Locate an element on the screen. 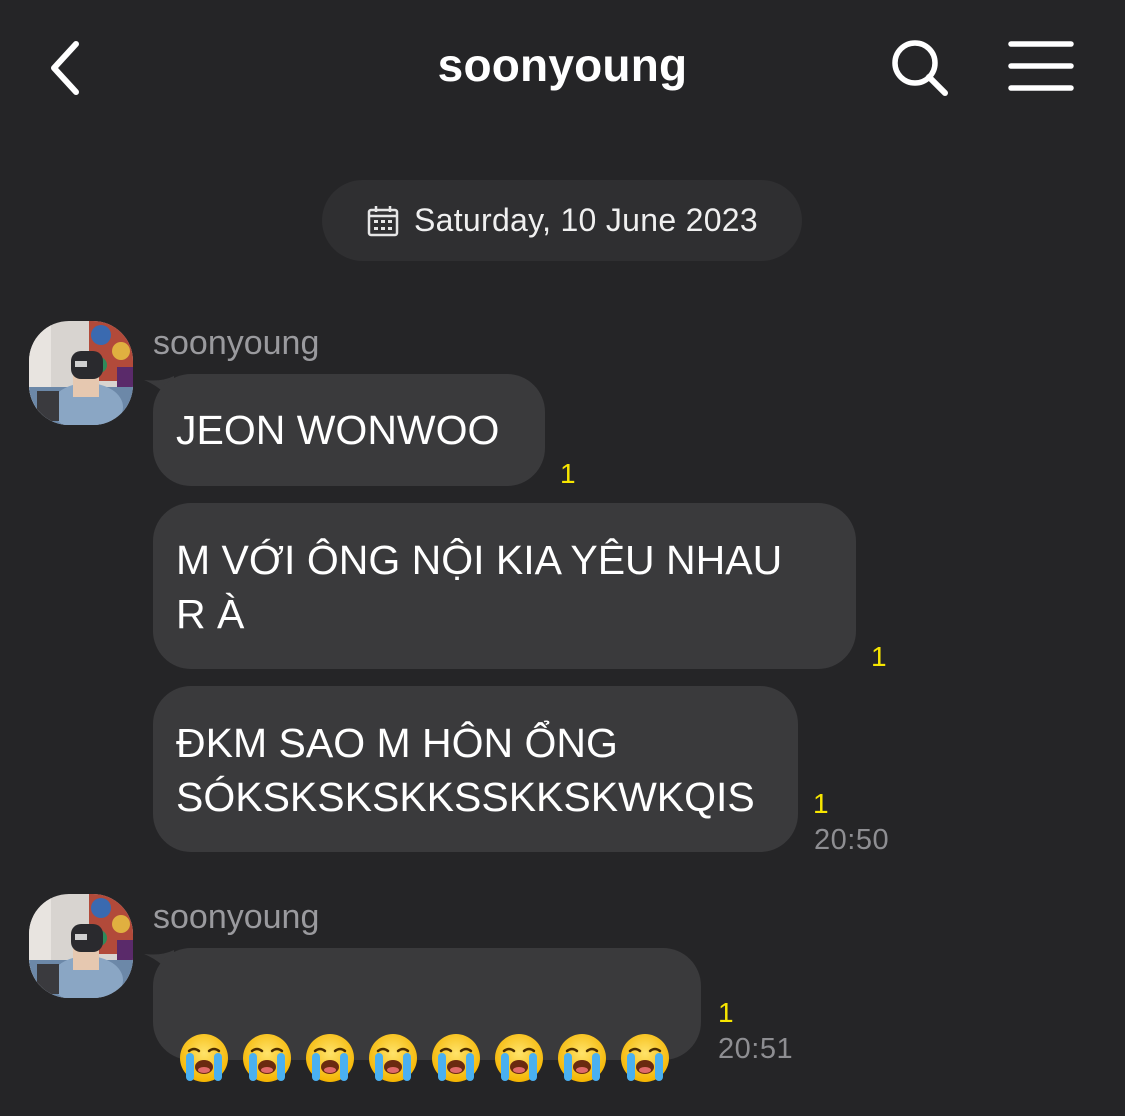 The height and width of the screenshot is (1116, 1125). emoji-row is located at coordinates (427, 1058).